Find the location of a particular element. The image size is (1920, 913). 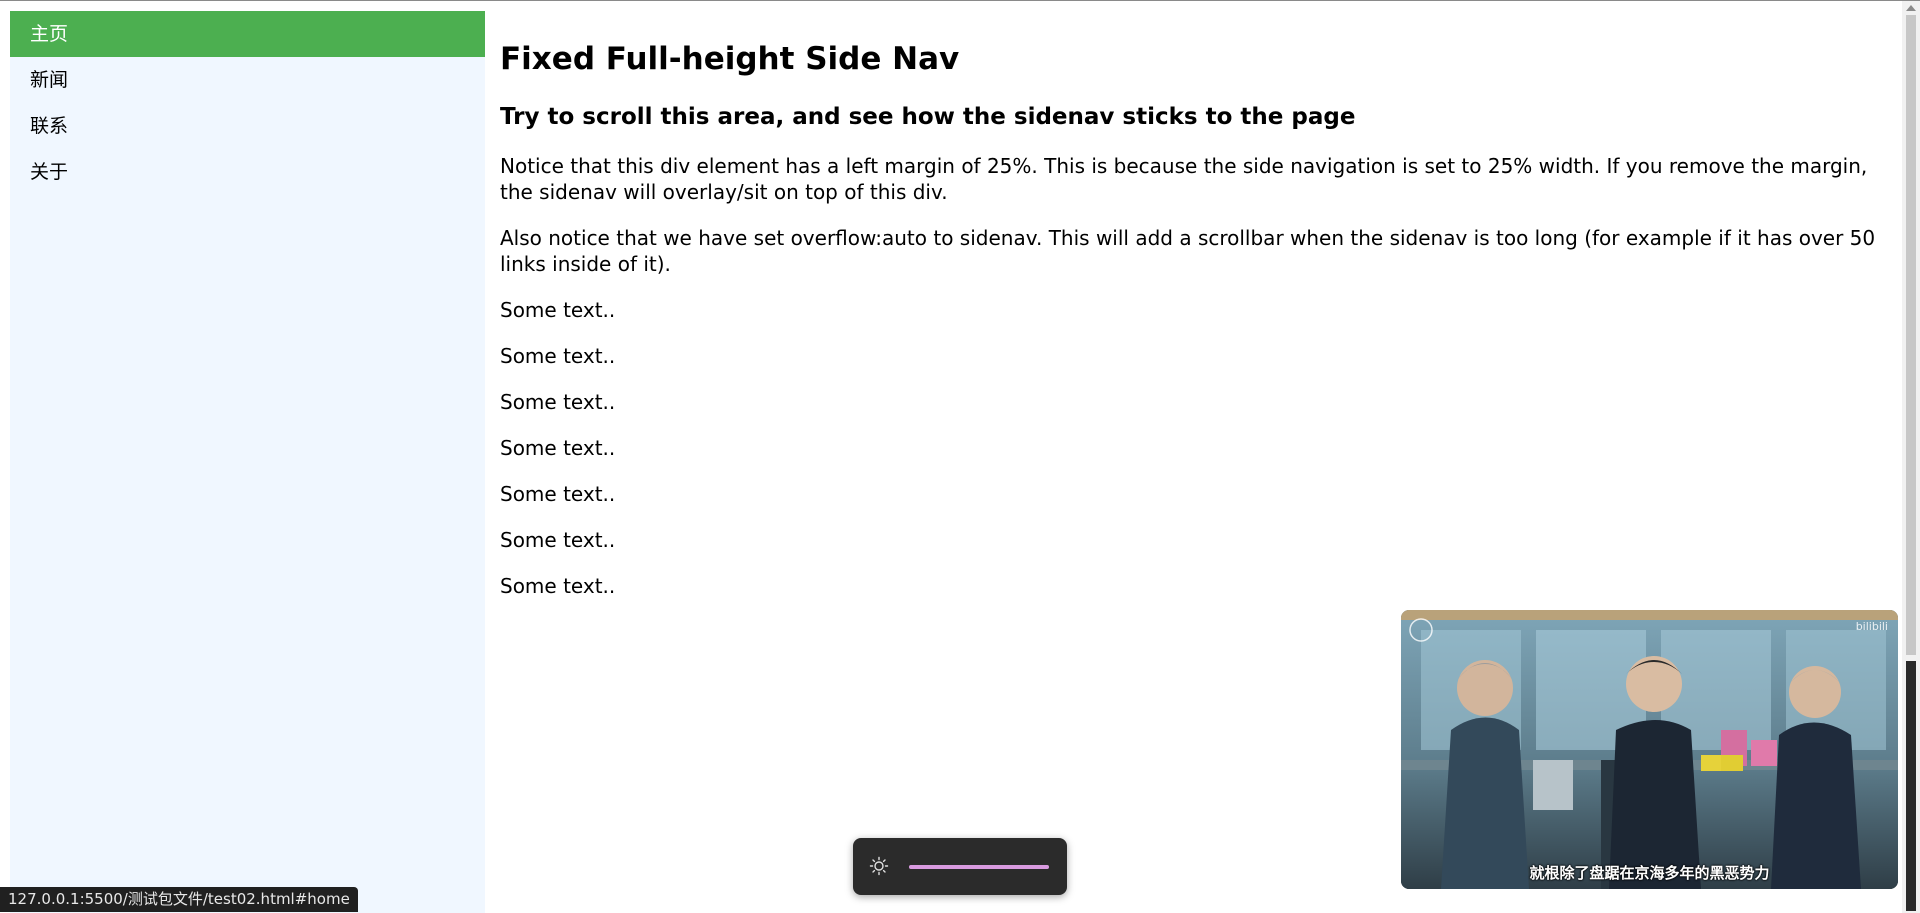

page-scrollbar is located at coordinates (1911, 457).